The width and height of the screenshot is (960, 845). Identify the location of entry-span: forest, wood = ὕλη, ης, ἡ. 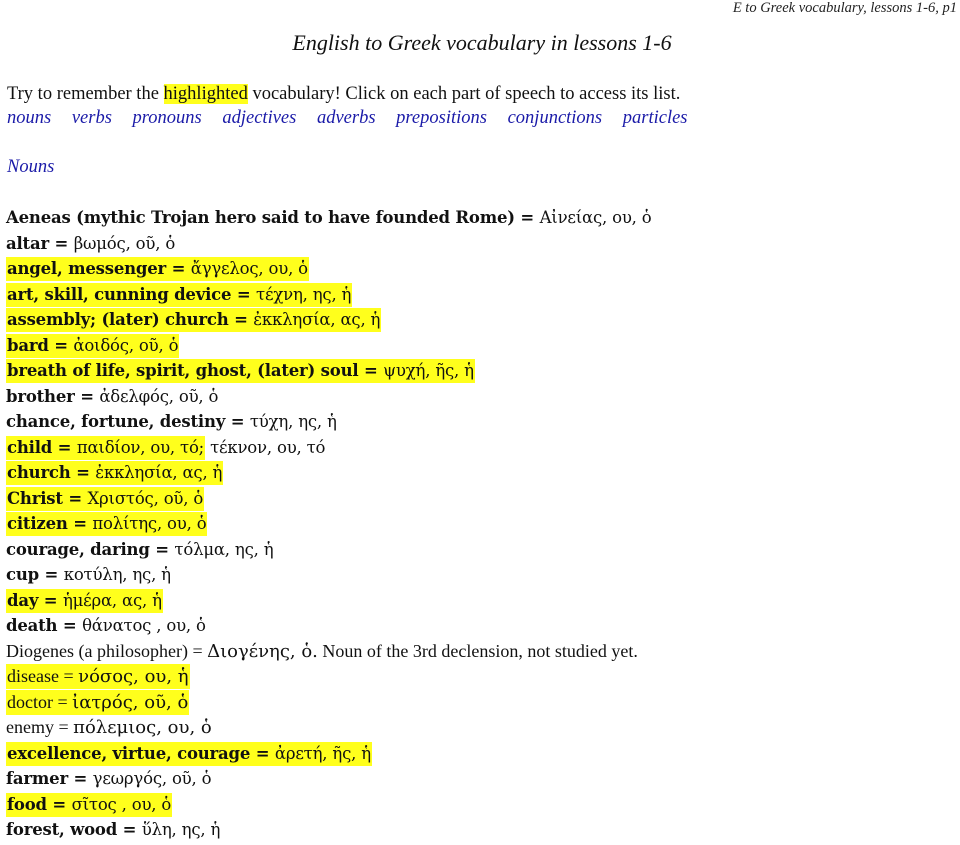
(113, 829).